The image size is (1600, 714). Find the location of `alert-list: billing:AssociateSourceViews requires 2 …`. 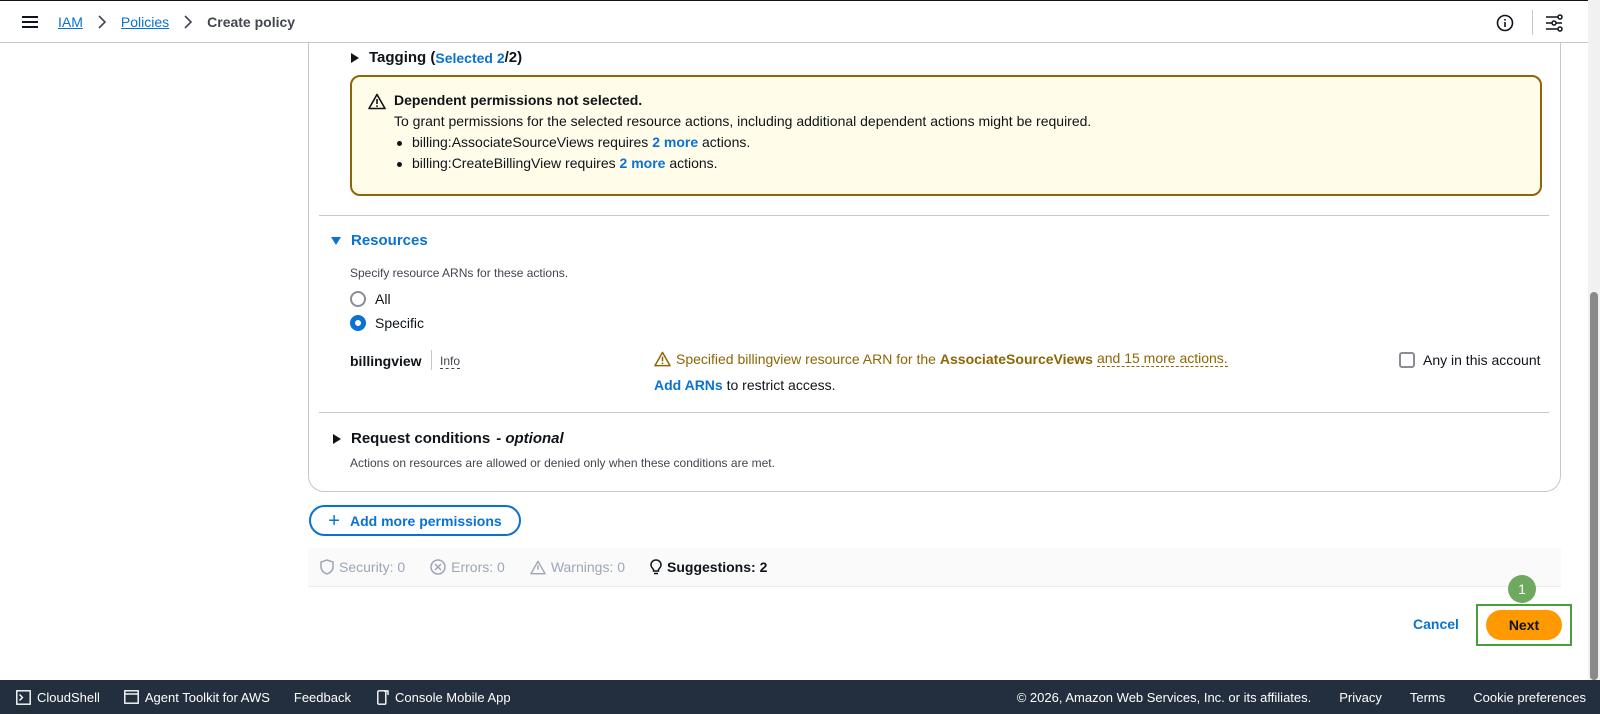

alert-list: billing:AssociateSourceViews requires 2 … is located at coordinates (958, 152).